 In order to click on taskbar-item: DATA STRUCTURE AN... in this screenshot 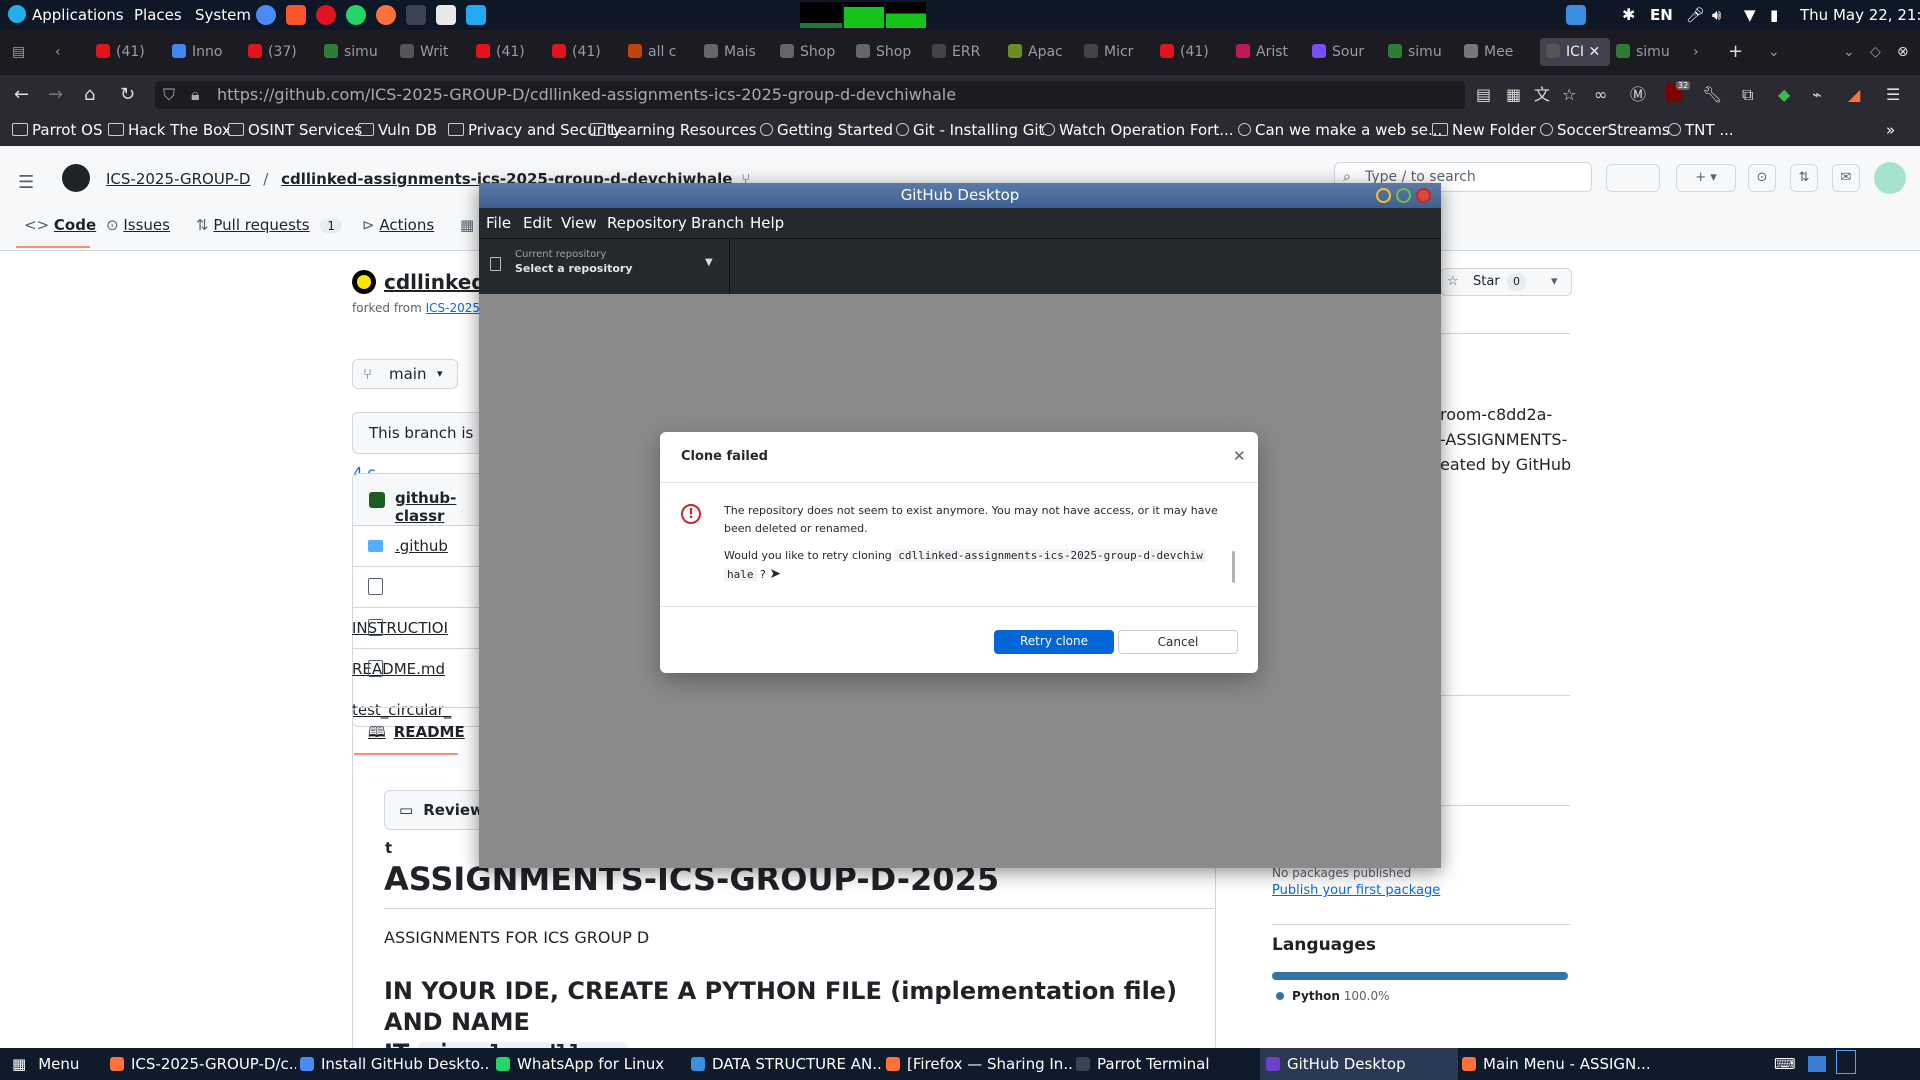, I will do `click(783, 1064)`.